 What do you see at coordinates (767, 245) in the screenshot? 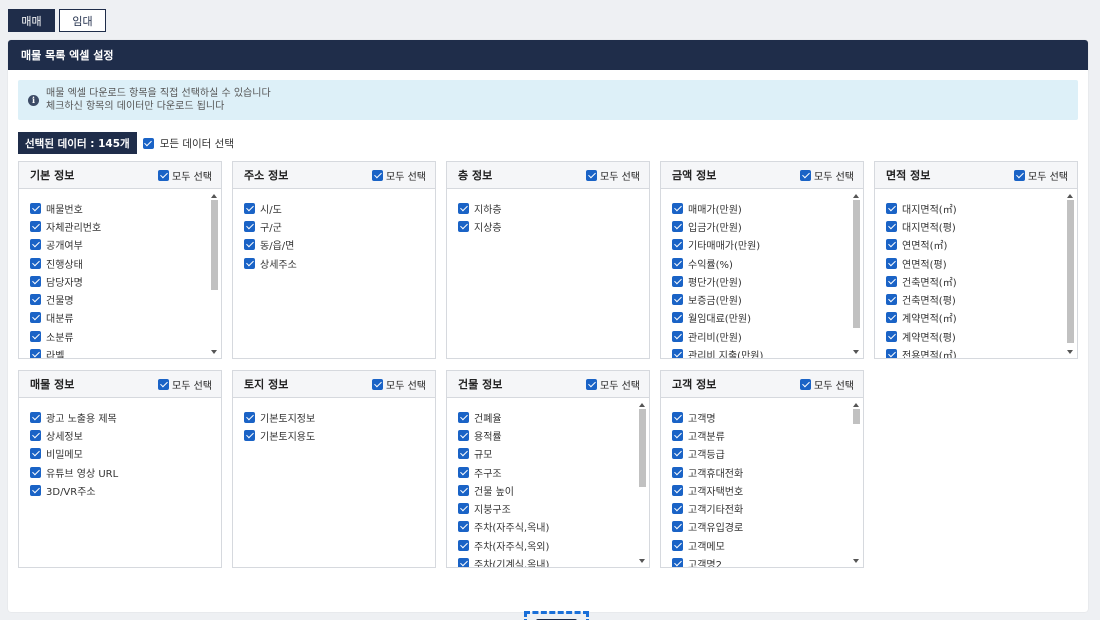
I see `field-item: 기타매매가(만원)` at bounding box center [767, 245].